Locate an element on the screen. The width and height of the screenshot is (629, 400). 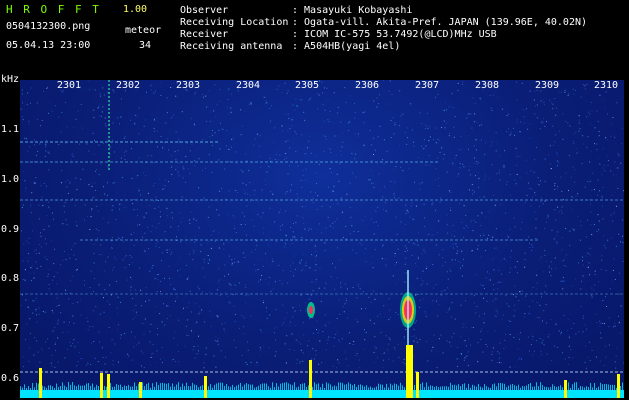
version-label: 1.00 is located at coordinates (135, 9).